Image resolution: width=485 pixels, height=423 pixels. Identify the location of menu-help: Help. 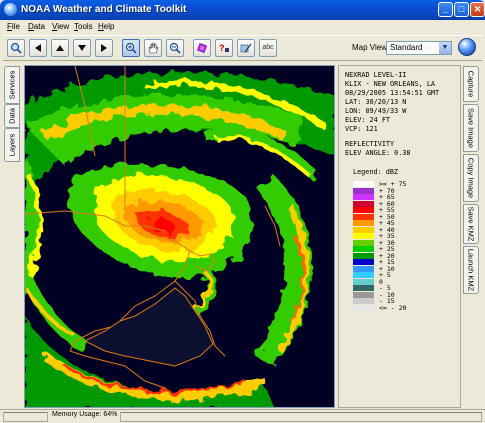
(106, 26).